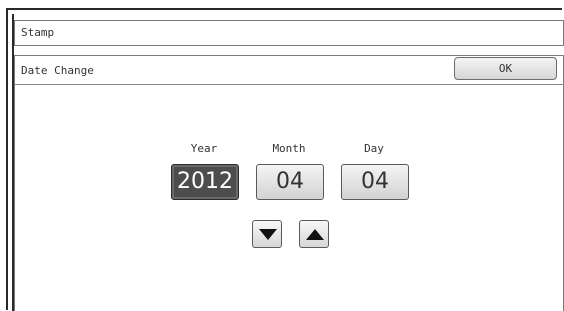 The image size is (564, 311). I want to click on month-field: 04, so click(290, 182).